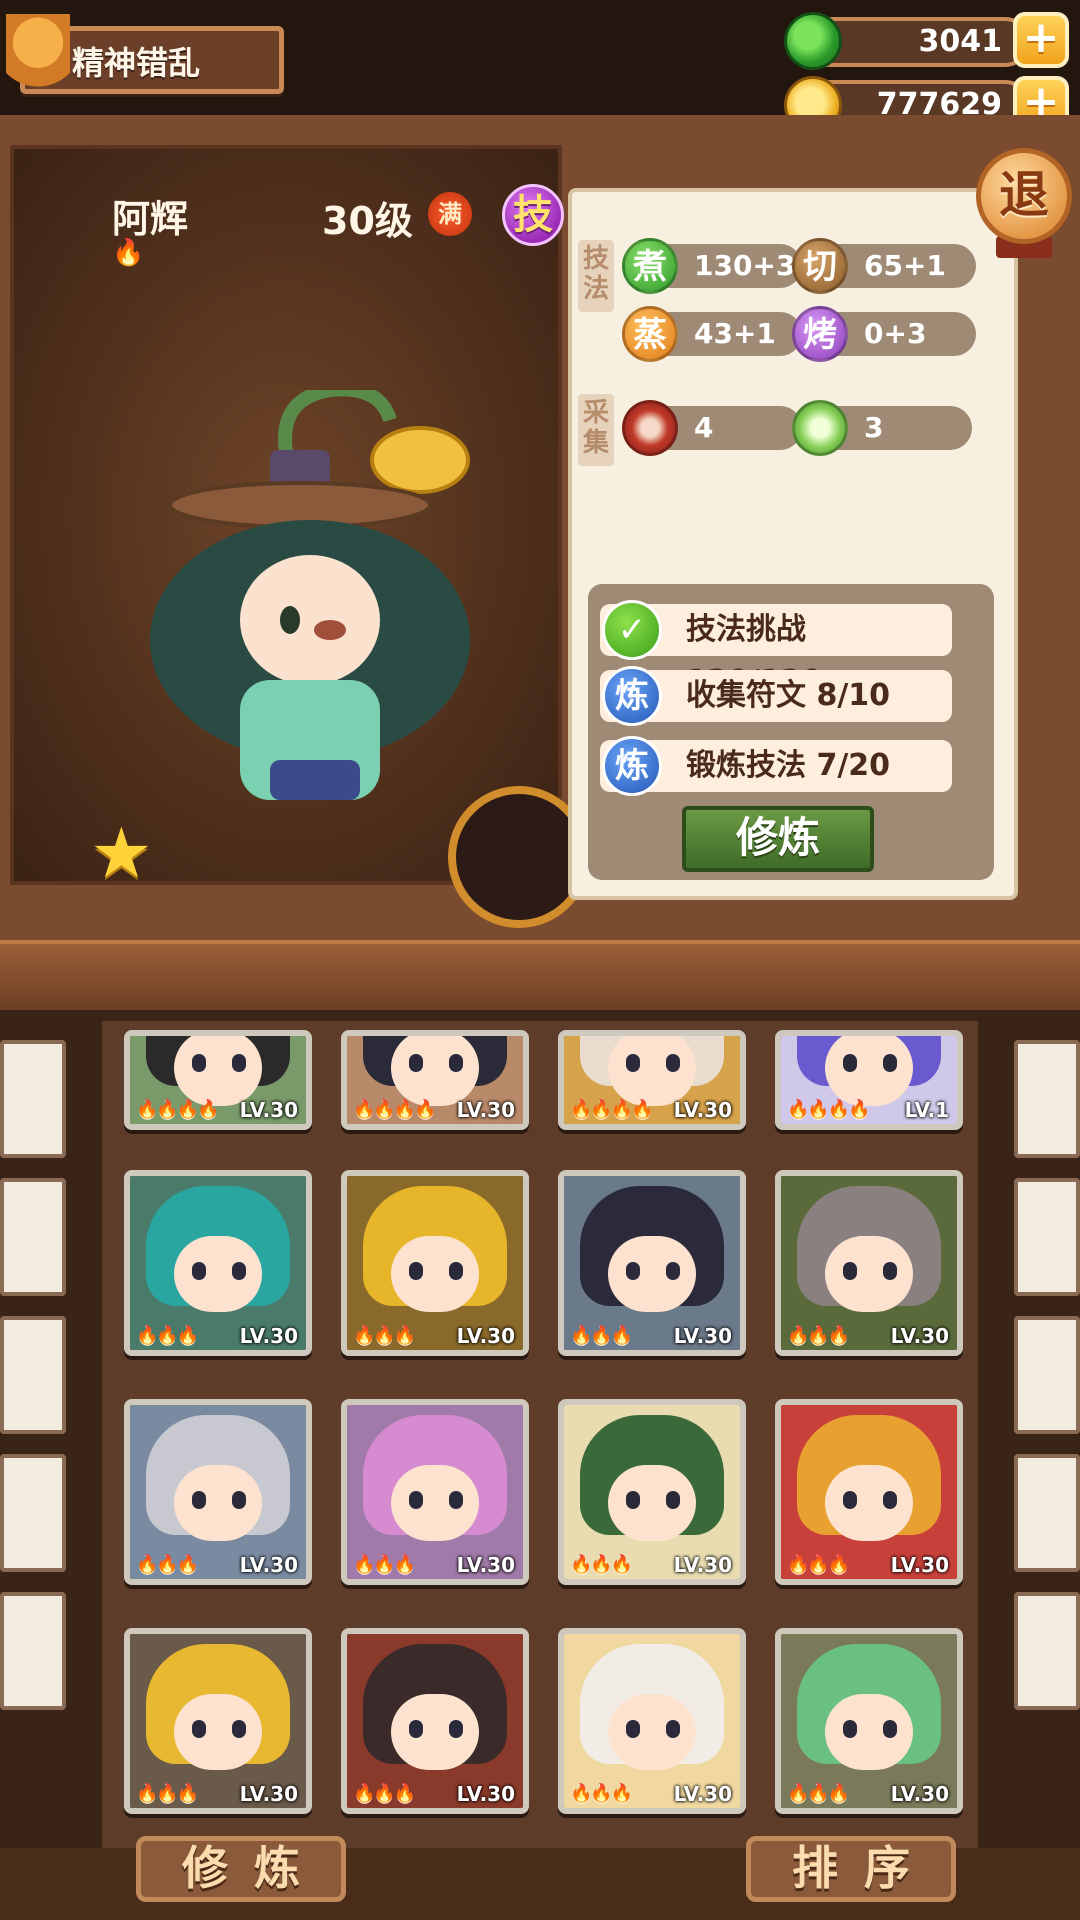  I want to click on check-icon: ✓, so click(632, 630).